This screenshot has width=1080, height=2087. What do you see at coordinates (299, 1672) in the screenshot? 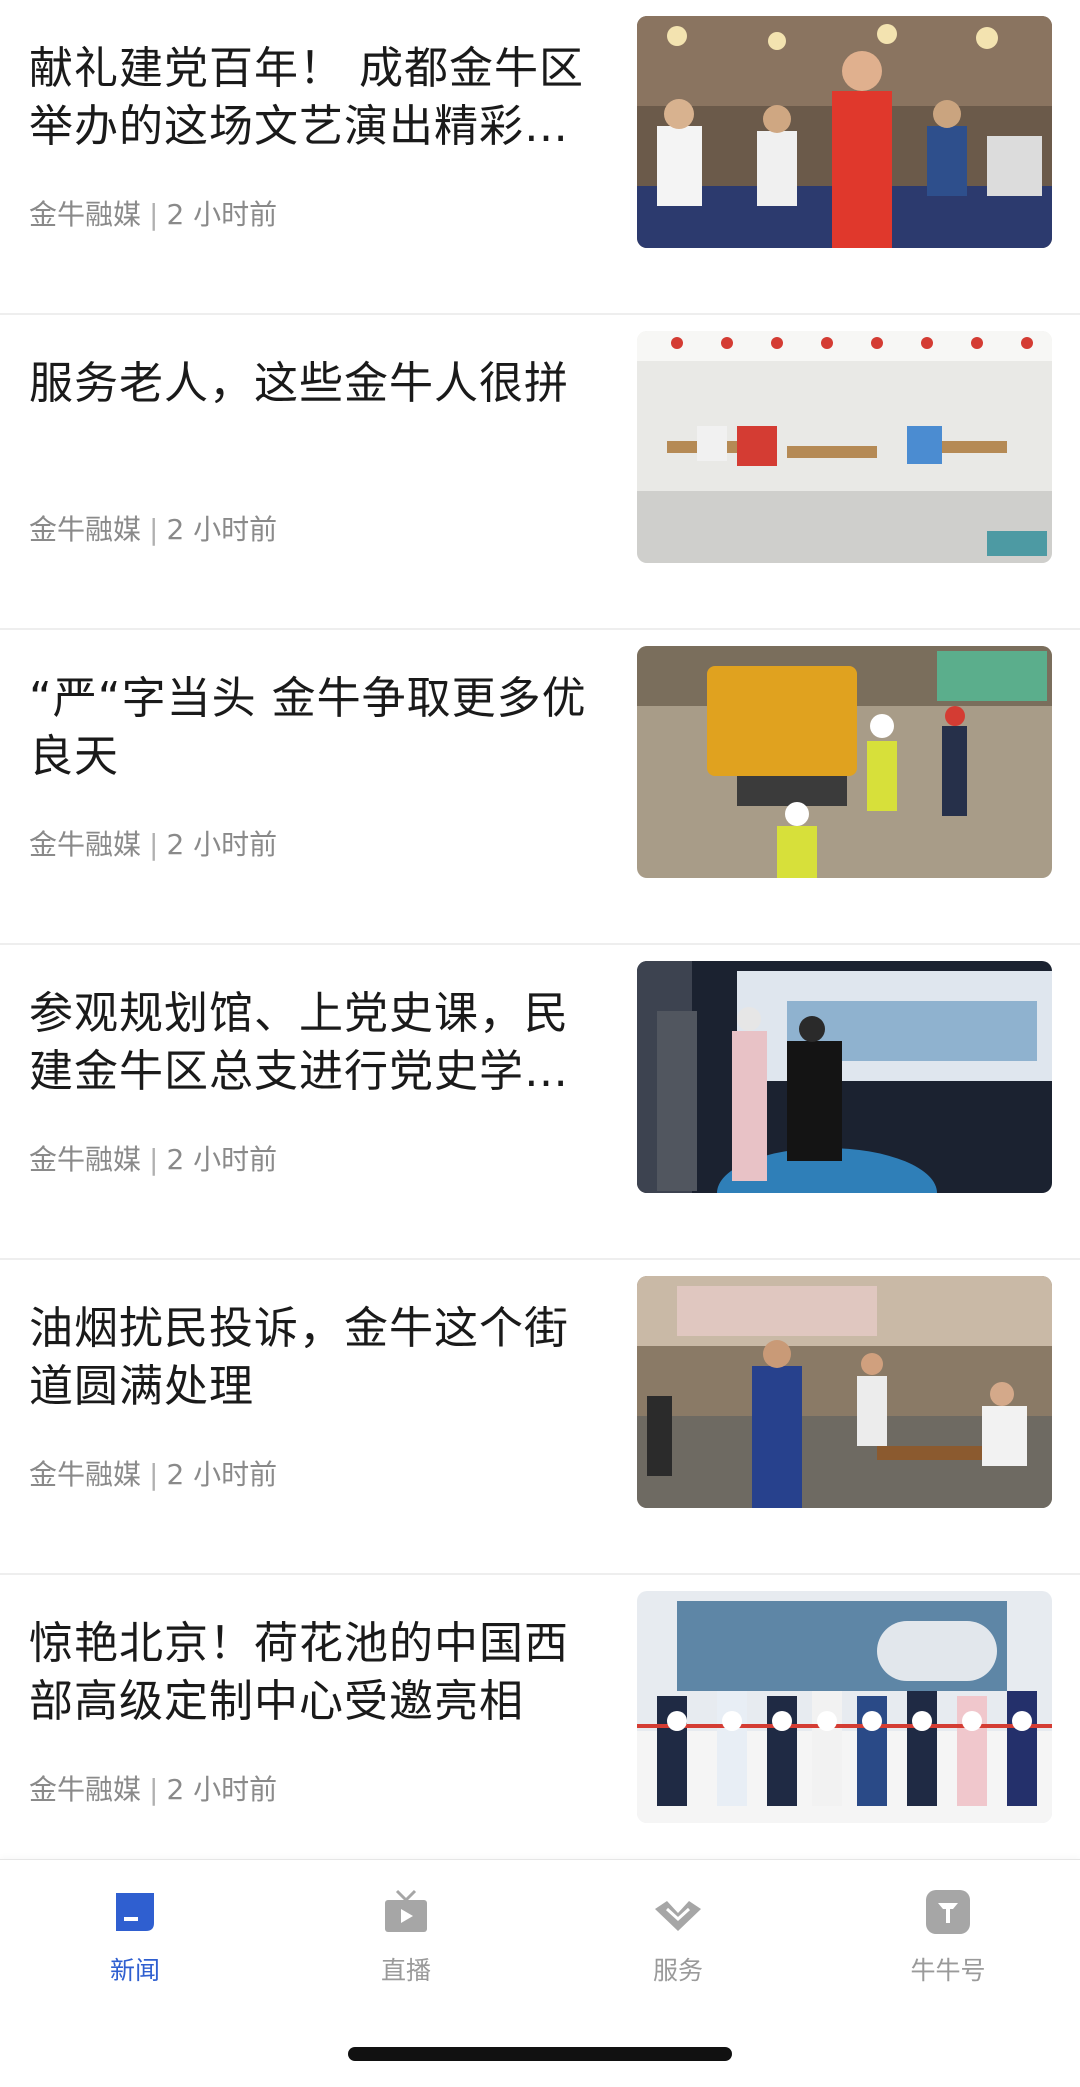
I see `news-title: 惊艳北京！荷花池的中国西部高级定制中心受邀亮相` at bounding box center [299, 1672].